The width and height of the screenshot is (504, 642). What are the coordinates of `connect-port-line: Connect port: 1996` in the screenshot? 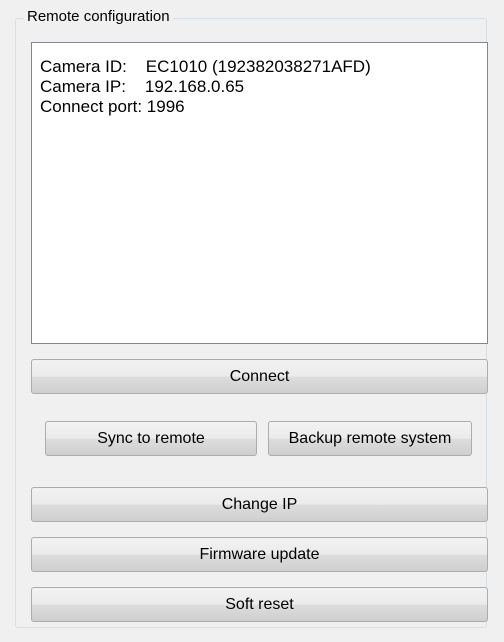 It's located at (112, 106).